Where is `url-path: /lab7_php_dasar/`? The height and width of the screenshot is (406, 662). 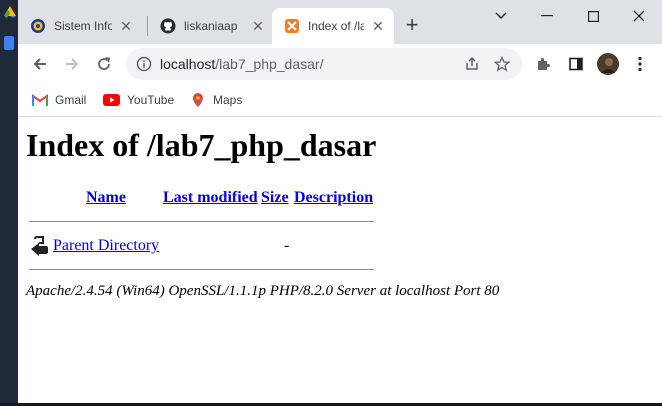
url-path: /lab7_php_dasar/ is located at coordinates (269, 64).